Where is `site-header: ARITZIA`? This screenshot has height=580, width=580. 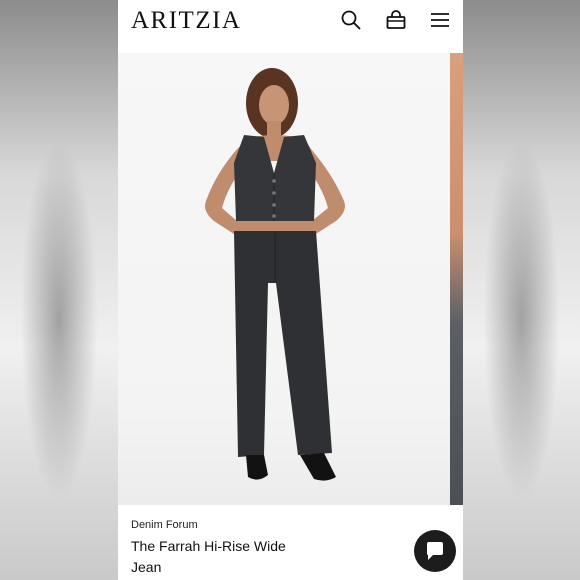
site-header: ARITZIA is located at coordinates (290, 23).